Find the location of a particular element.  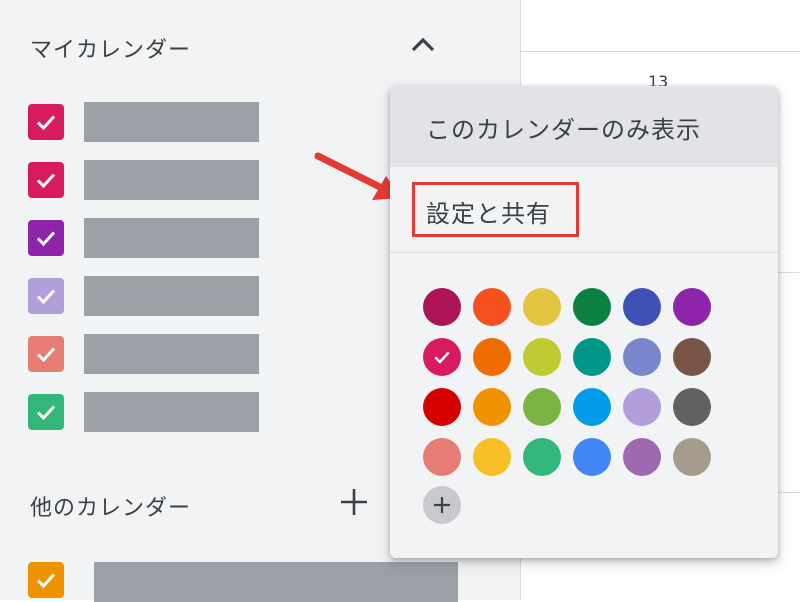

add-custom-color-button is located at coordinates (442, 505).